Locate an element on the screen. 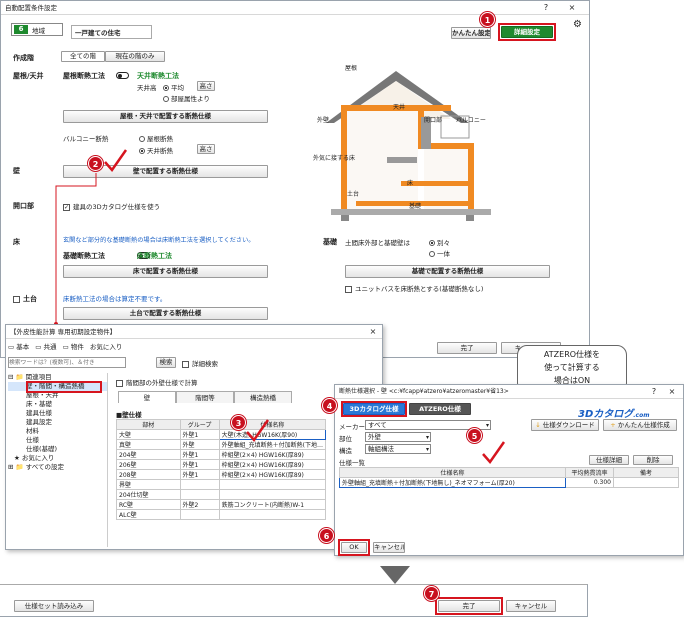 This screenshot has height=619, width=684. structure-select: 軸組構法 is located at coordinates (398, 449).